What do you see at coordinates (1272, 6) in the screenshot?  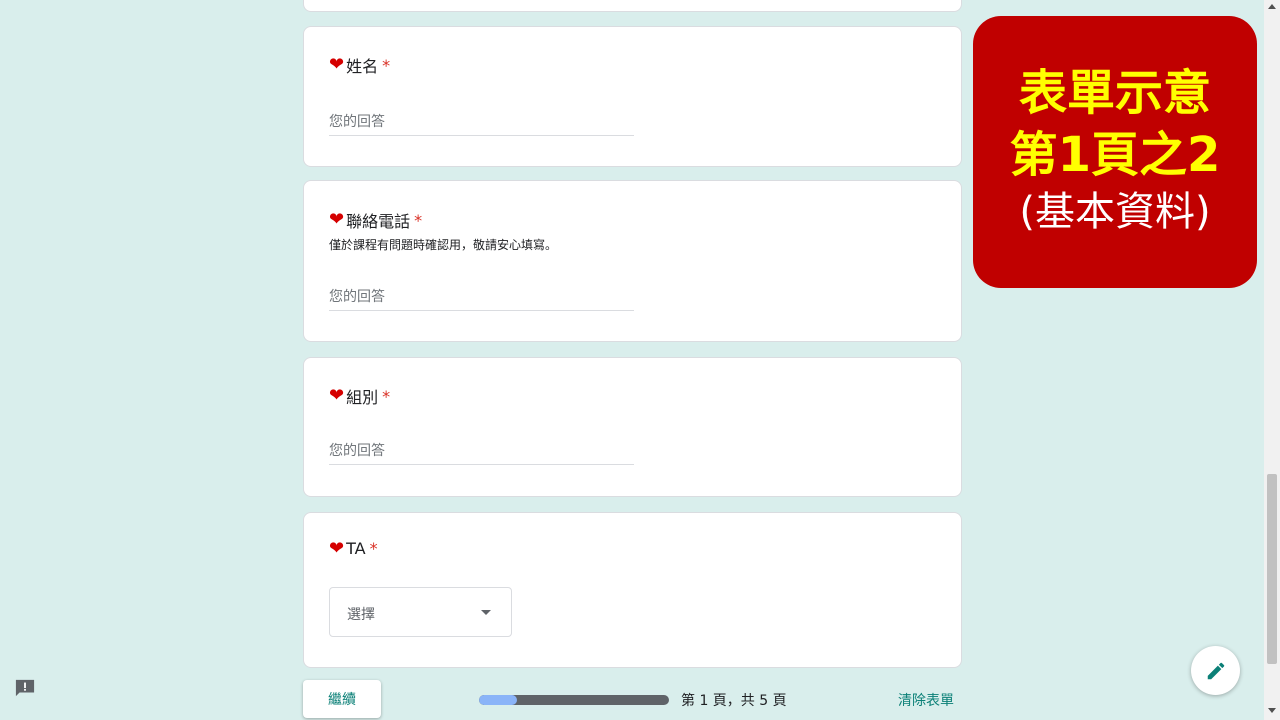 I see `scroll-up-arrow-icon` at bounding box center [1272, 6].